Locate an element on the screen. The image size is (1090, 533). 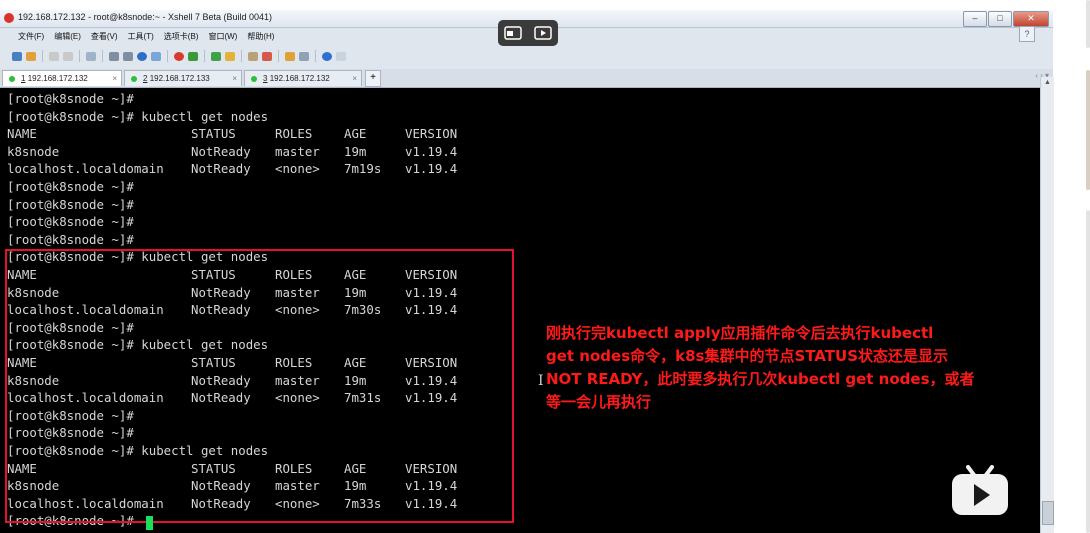
menu-file: 文件(F) is located at coordinates (31, 36).